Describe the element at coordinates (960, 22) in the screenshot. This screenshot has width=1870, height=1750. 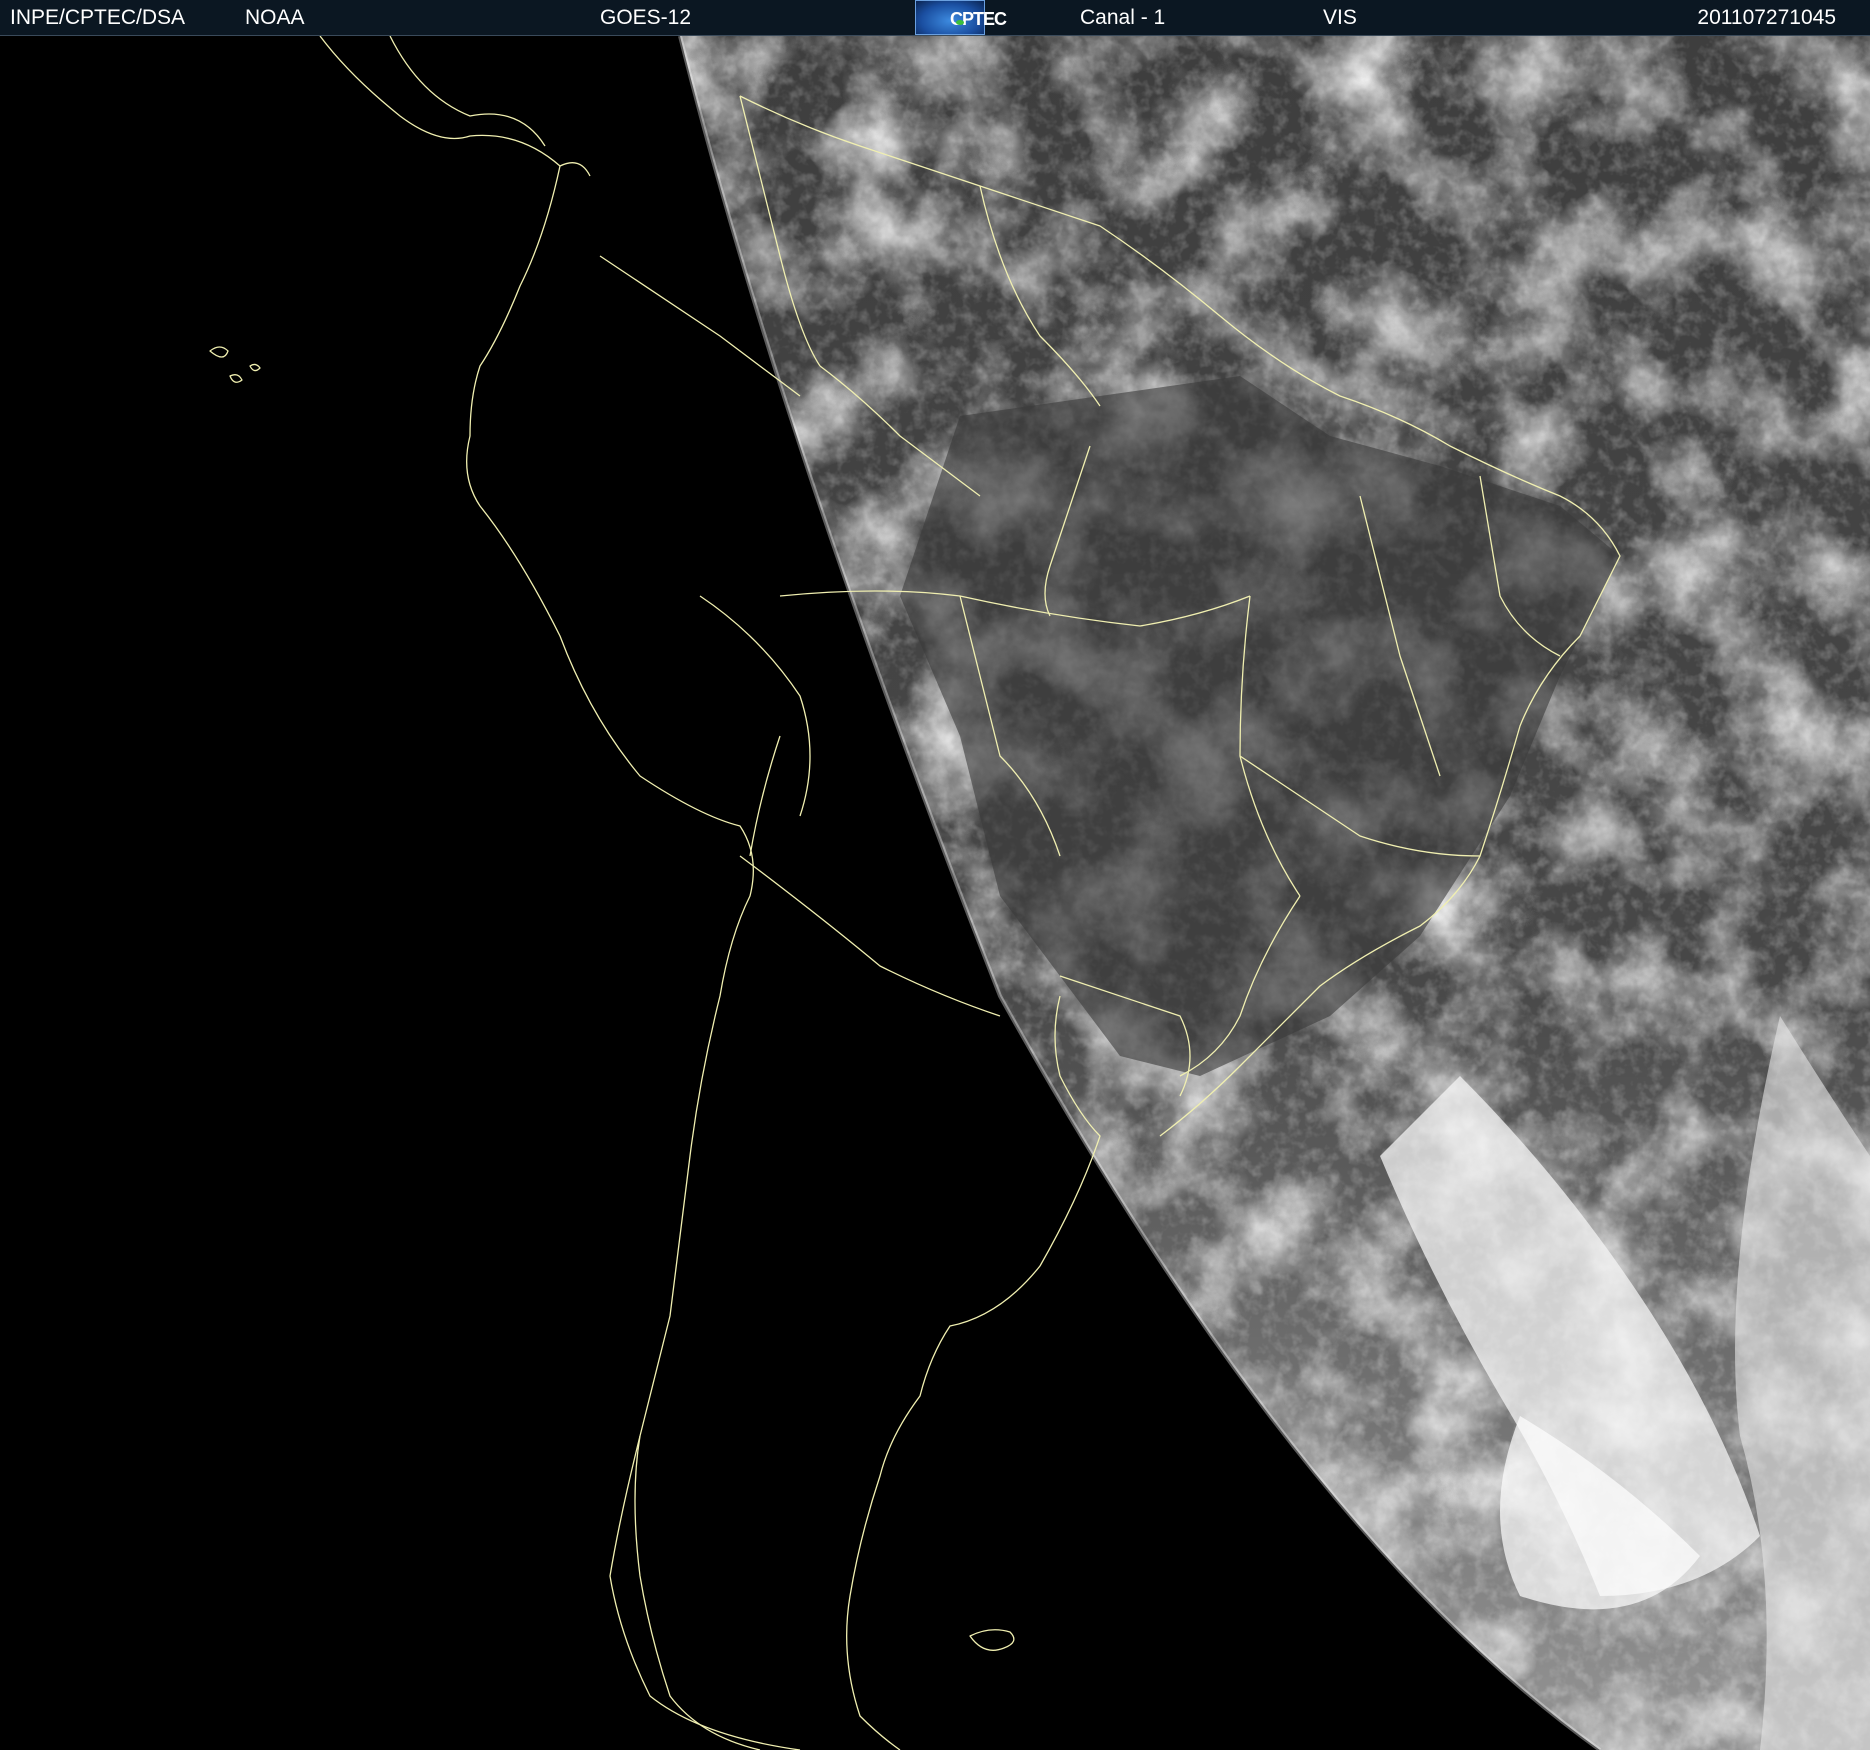
I see `logo-leaf-icon` at that location.